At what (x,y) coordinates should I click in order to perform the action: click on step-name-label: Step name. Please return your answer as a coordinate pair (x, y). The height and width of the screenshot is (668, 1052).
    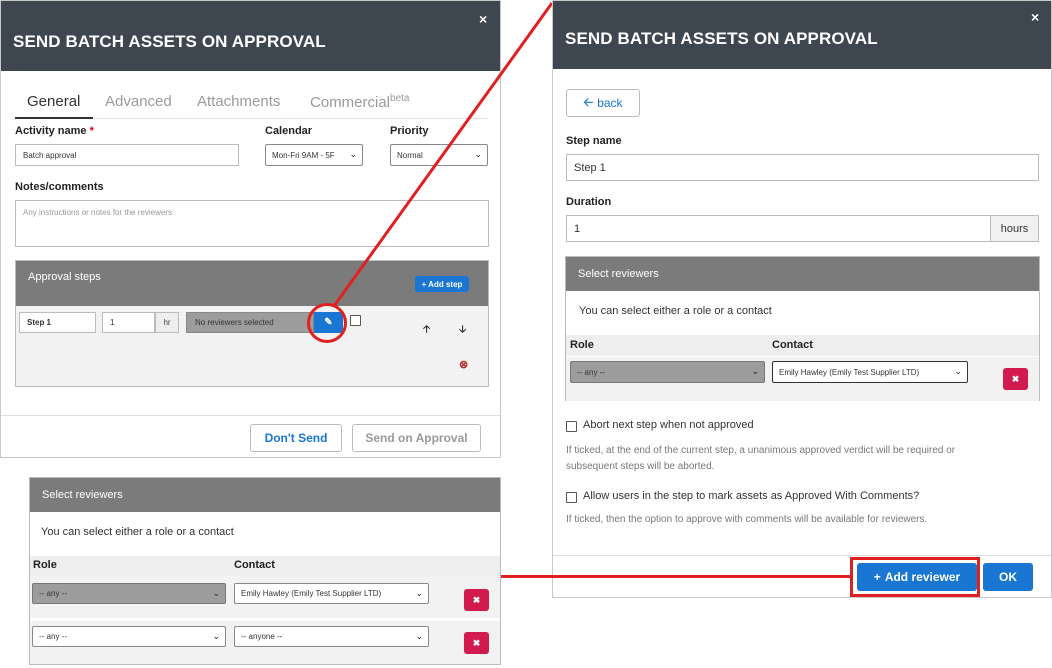
    Looking at the image, I should click on (594, 141).